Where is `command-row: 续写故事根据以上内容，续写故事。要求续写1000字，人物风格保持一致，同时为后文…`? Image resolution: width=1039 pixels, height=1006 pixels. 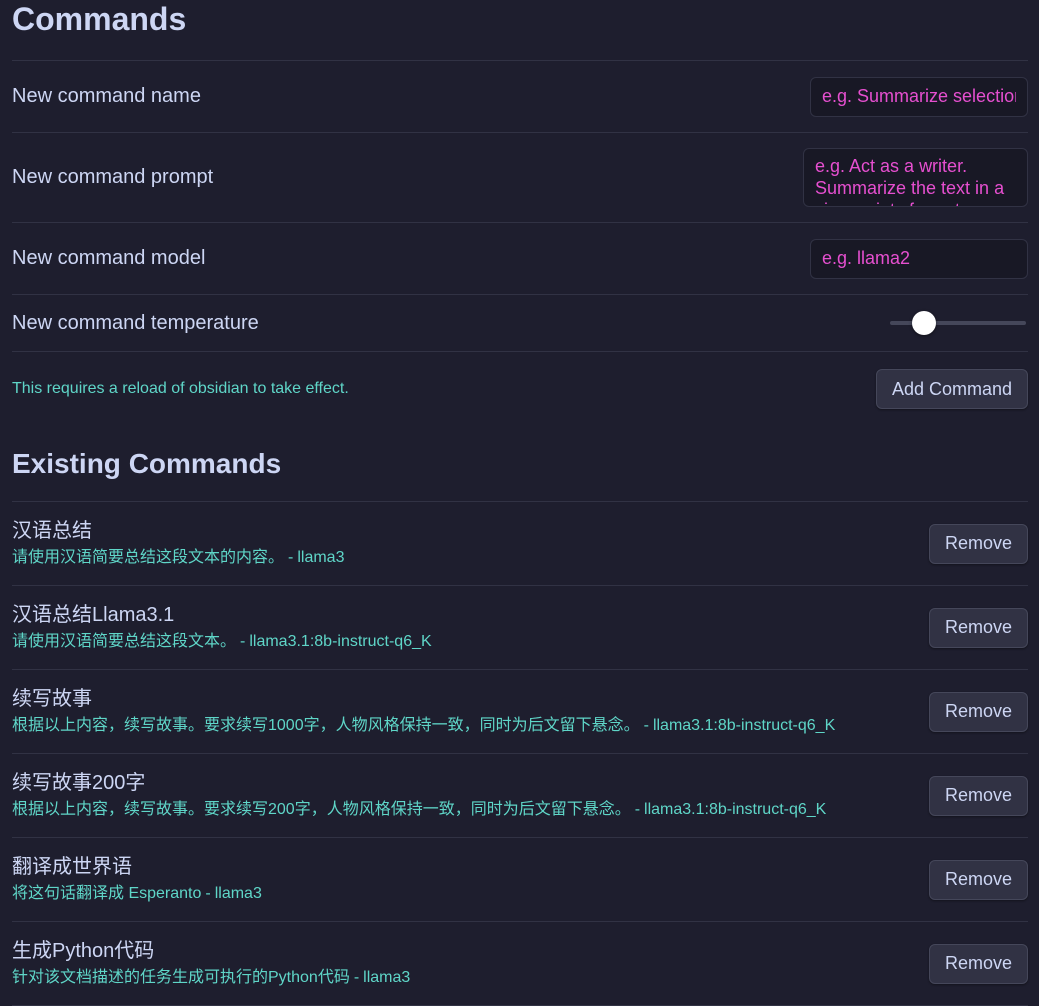 command-row: 续写故事根据以上内容，续写故事。要求续写1000字，人物风格保持一致，同时为后文… is located at coordinates (520, 712).